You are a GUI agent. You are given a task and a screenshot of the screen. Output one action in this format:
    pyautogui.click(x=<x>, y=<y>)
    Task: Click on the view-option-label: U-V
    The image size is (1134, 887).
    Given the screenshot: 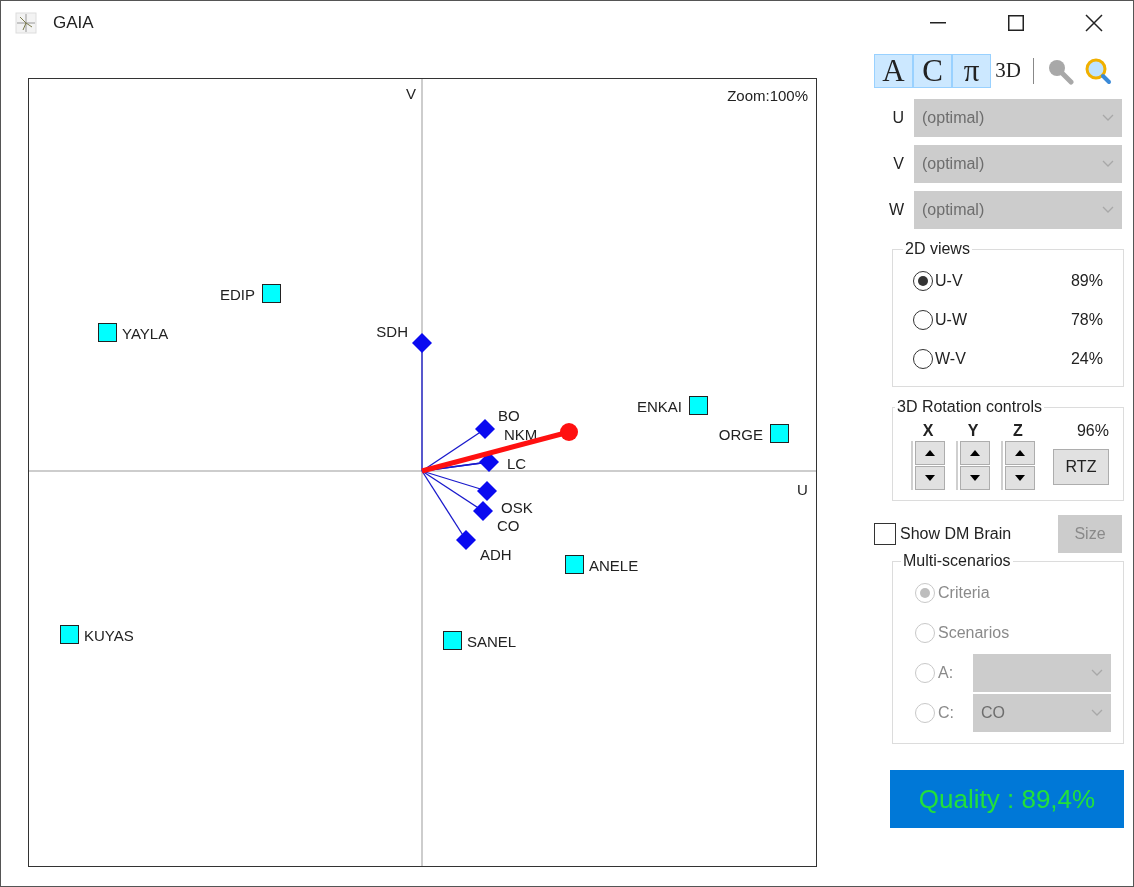 What is the action you would take?
    pyautogui.click(x=949, y=280)
    